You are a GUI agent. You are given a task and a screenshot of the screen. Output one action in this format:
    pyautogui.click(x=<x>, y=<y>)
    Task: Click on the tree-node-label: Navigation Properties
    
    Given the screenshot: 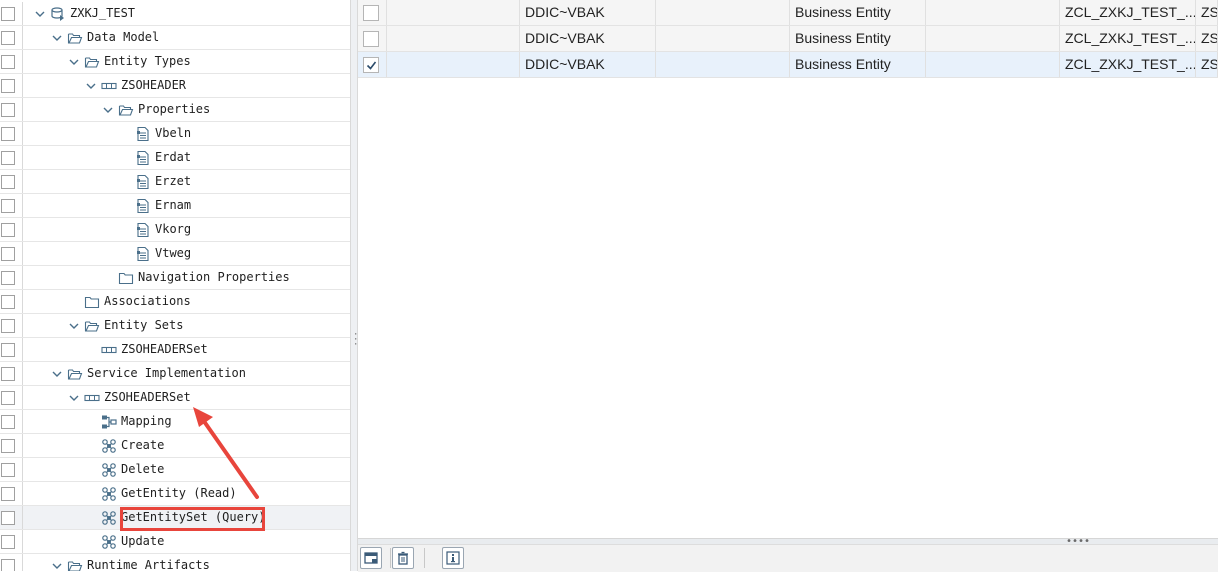 What is the action you would take?
    pyautogui.click(x=214, y=277)
    